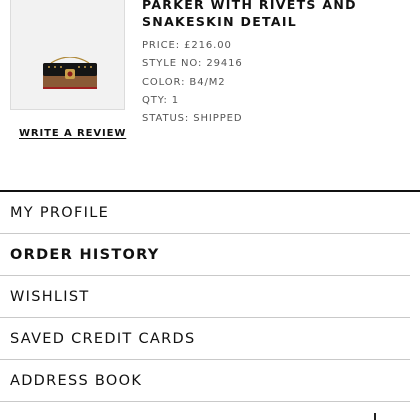 The image size is (420, 420). What do you see at coordinates (205, 381) in the screenshot?
I see `menu-item-address-book: ADDRESS BOOK` at bounding box center [205, 381].